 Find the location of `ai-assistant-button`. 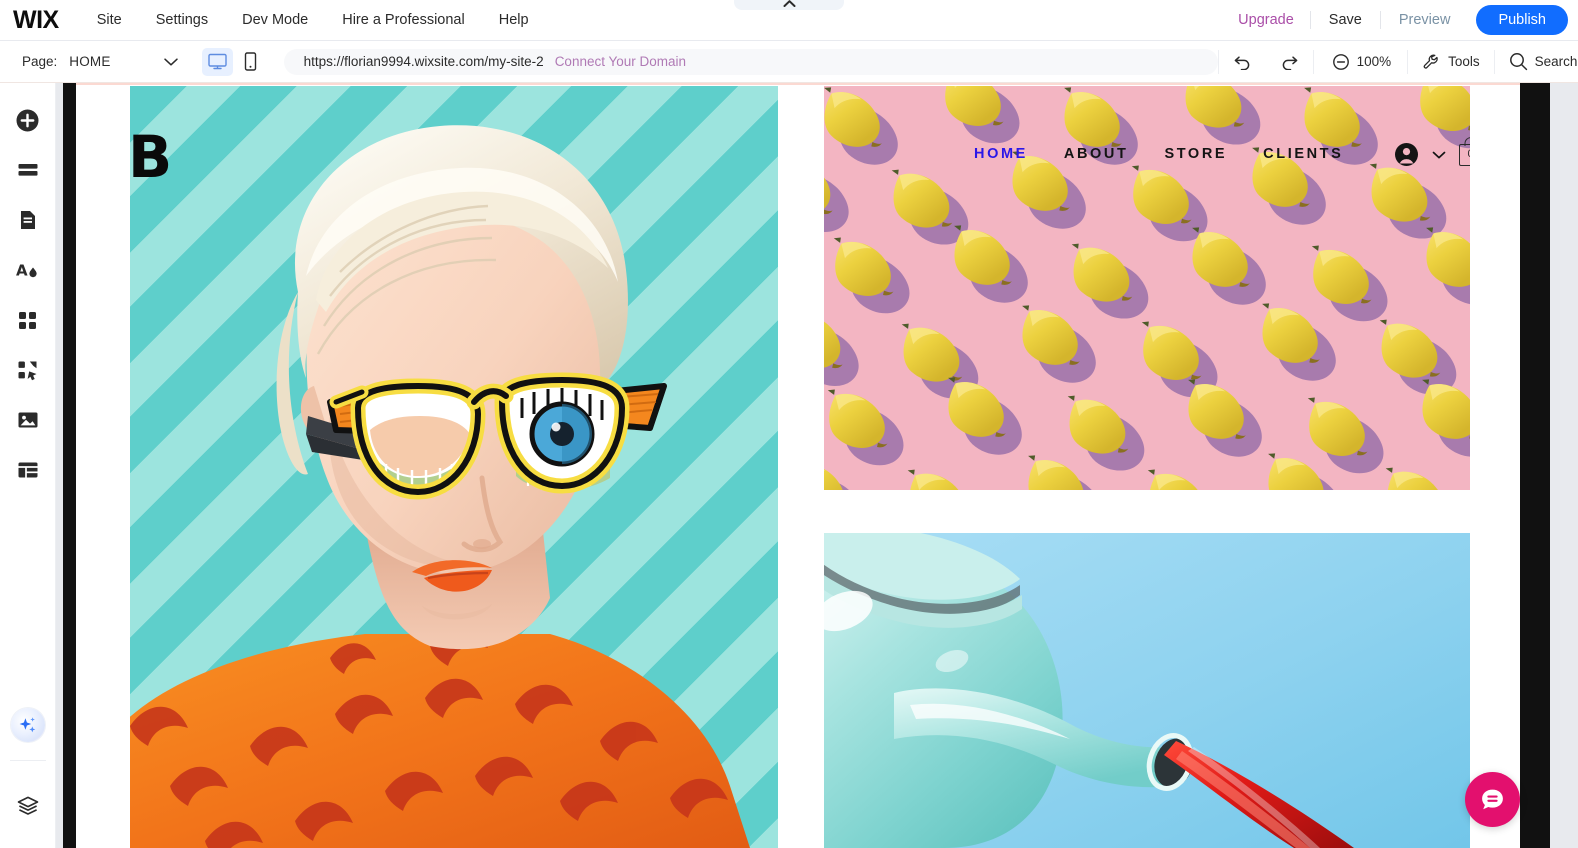

ai-assistant-button is located at coordinates (27, 725).